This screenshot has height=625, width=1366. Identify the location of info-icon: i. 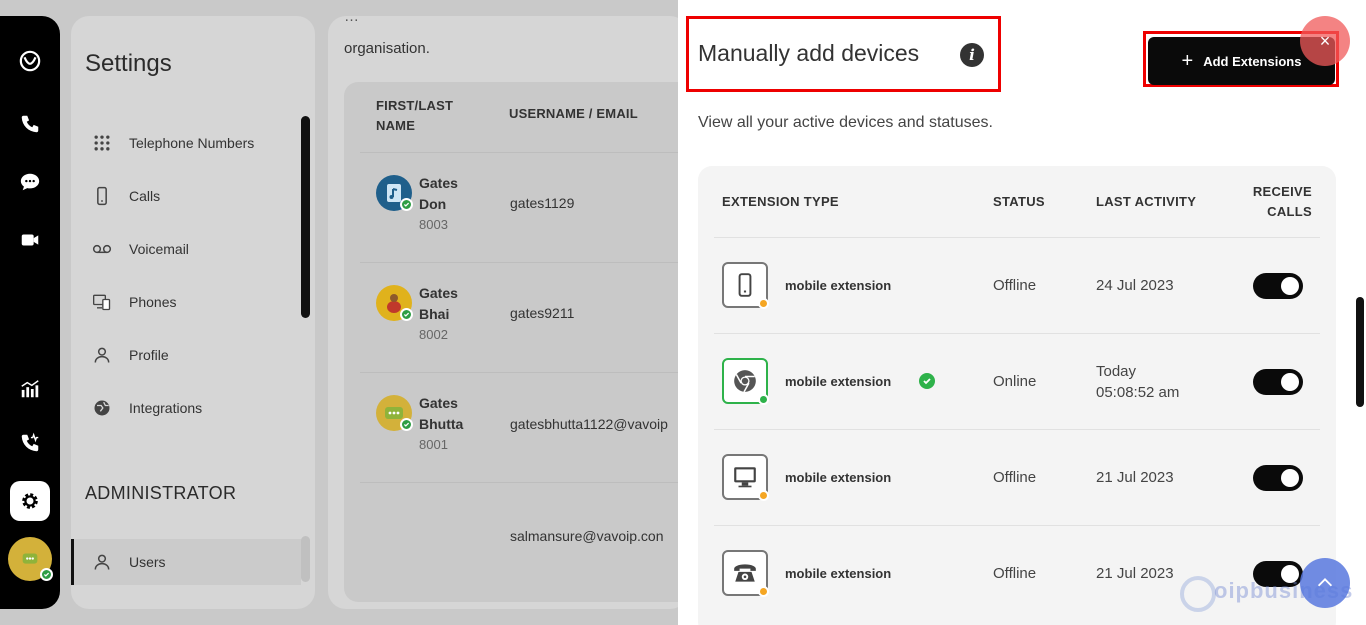
(972, 55).